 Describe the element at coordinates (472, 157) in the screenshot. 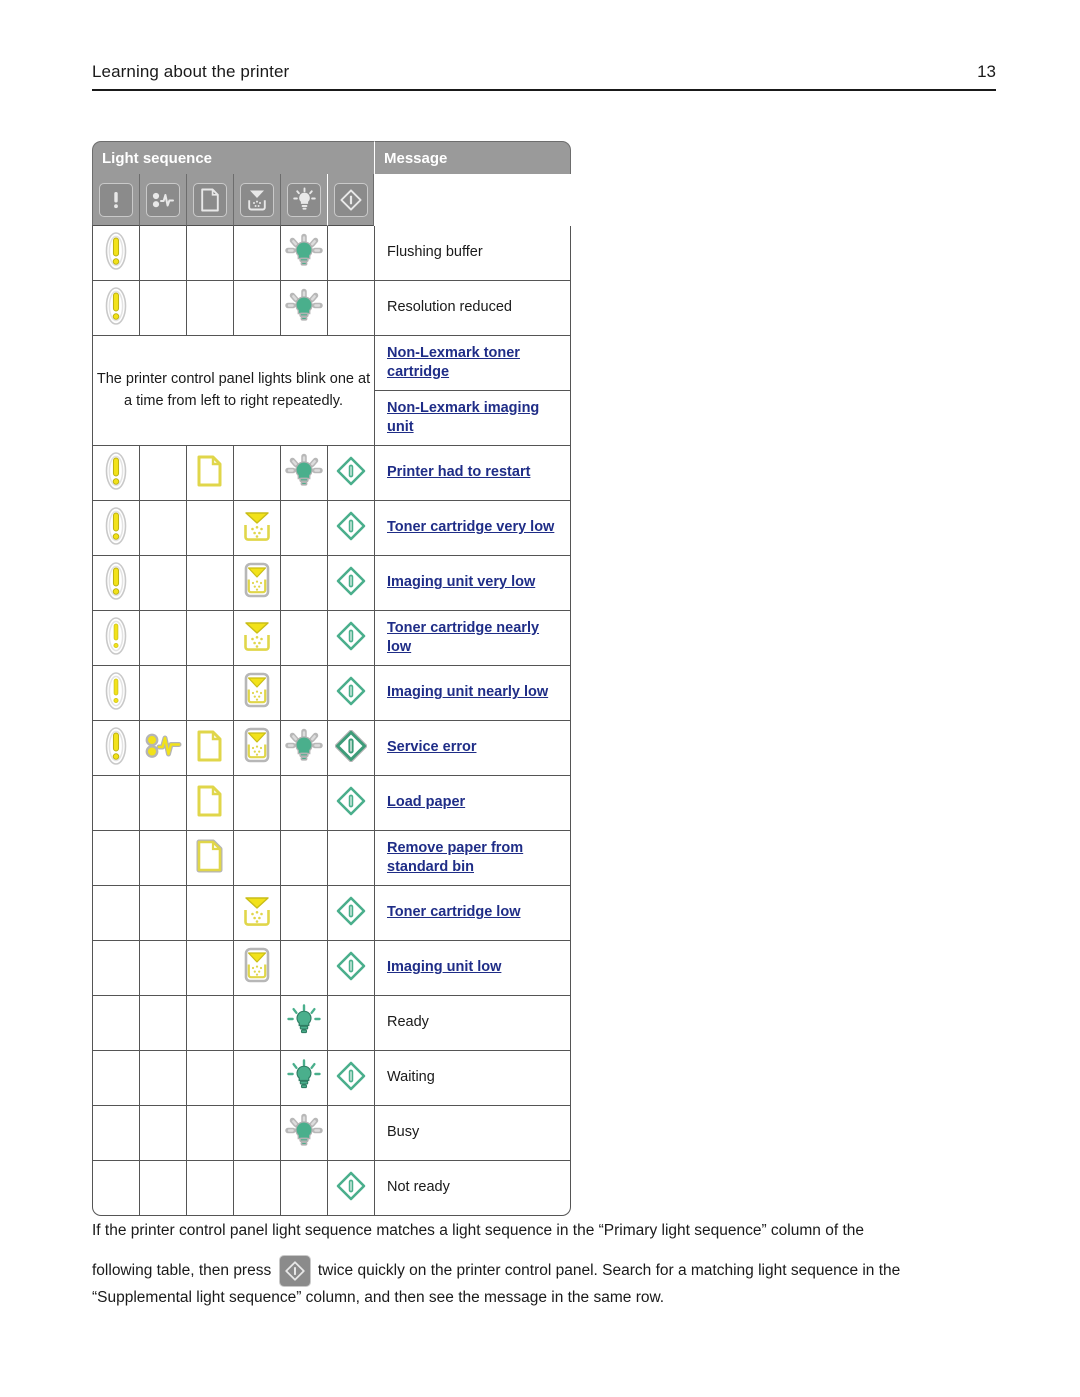

I see `col-header-message: Message` at that location.